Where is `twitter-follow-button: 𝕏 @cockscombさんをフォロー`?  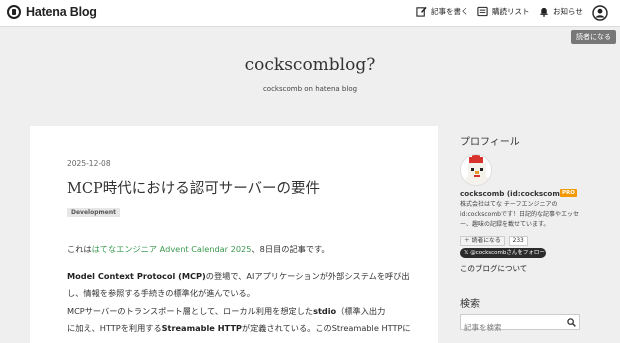 twitter-follow-button: 𝕏 @cockscombさんをフォロー is located at coordinates (503, 253).